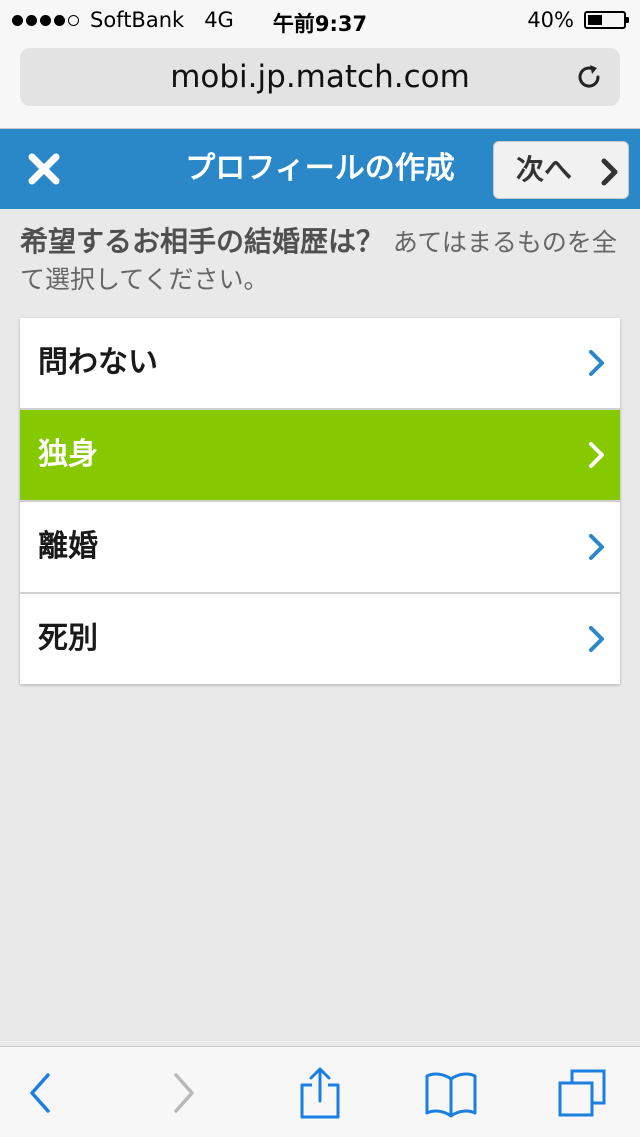 This screenshot has width=640, height=1137. I want to click on option-label: 離婚, so click(68, 546).